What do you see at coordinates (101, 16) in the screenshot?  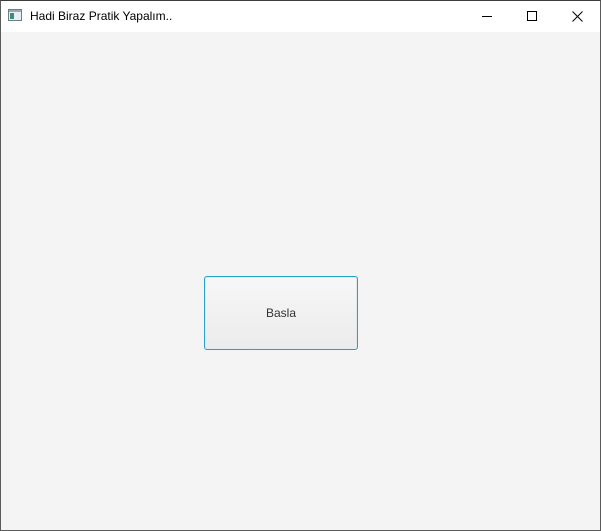 I see `window-title: Hadi Biraz Pratik Yapalım..` at bounding box center [101, 16].